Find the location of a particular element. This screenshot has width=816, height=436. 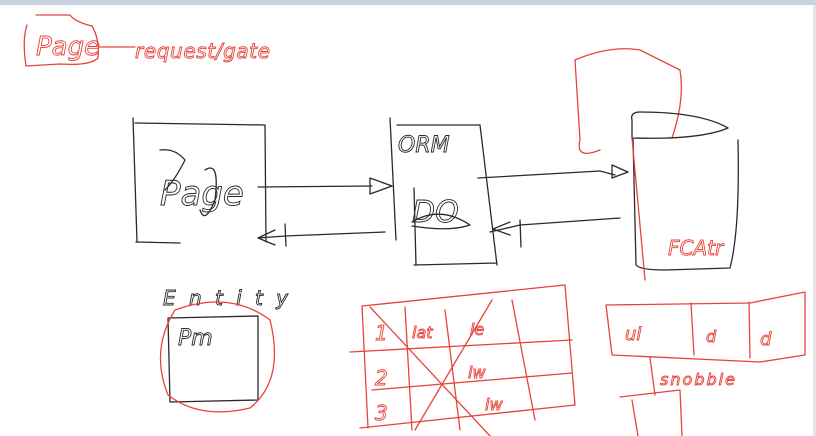

request-arrow is located at coordinates (325, 212).